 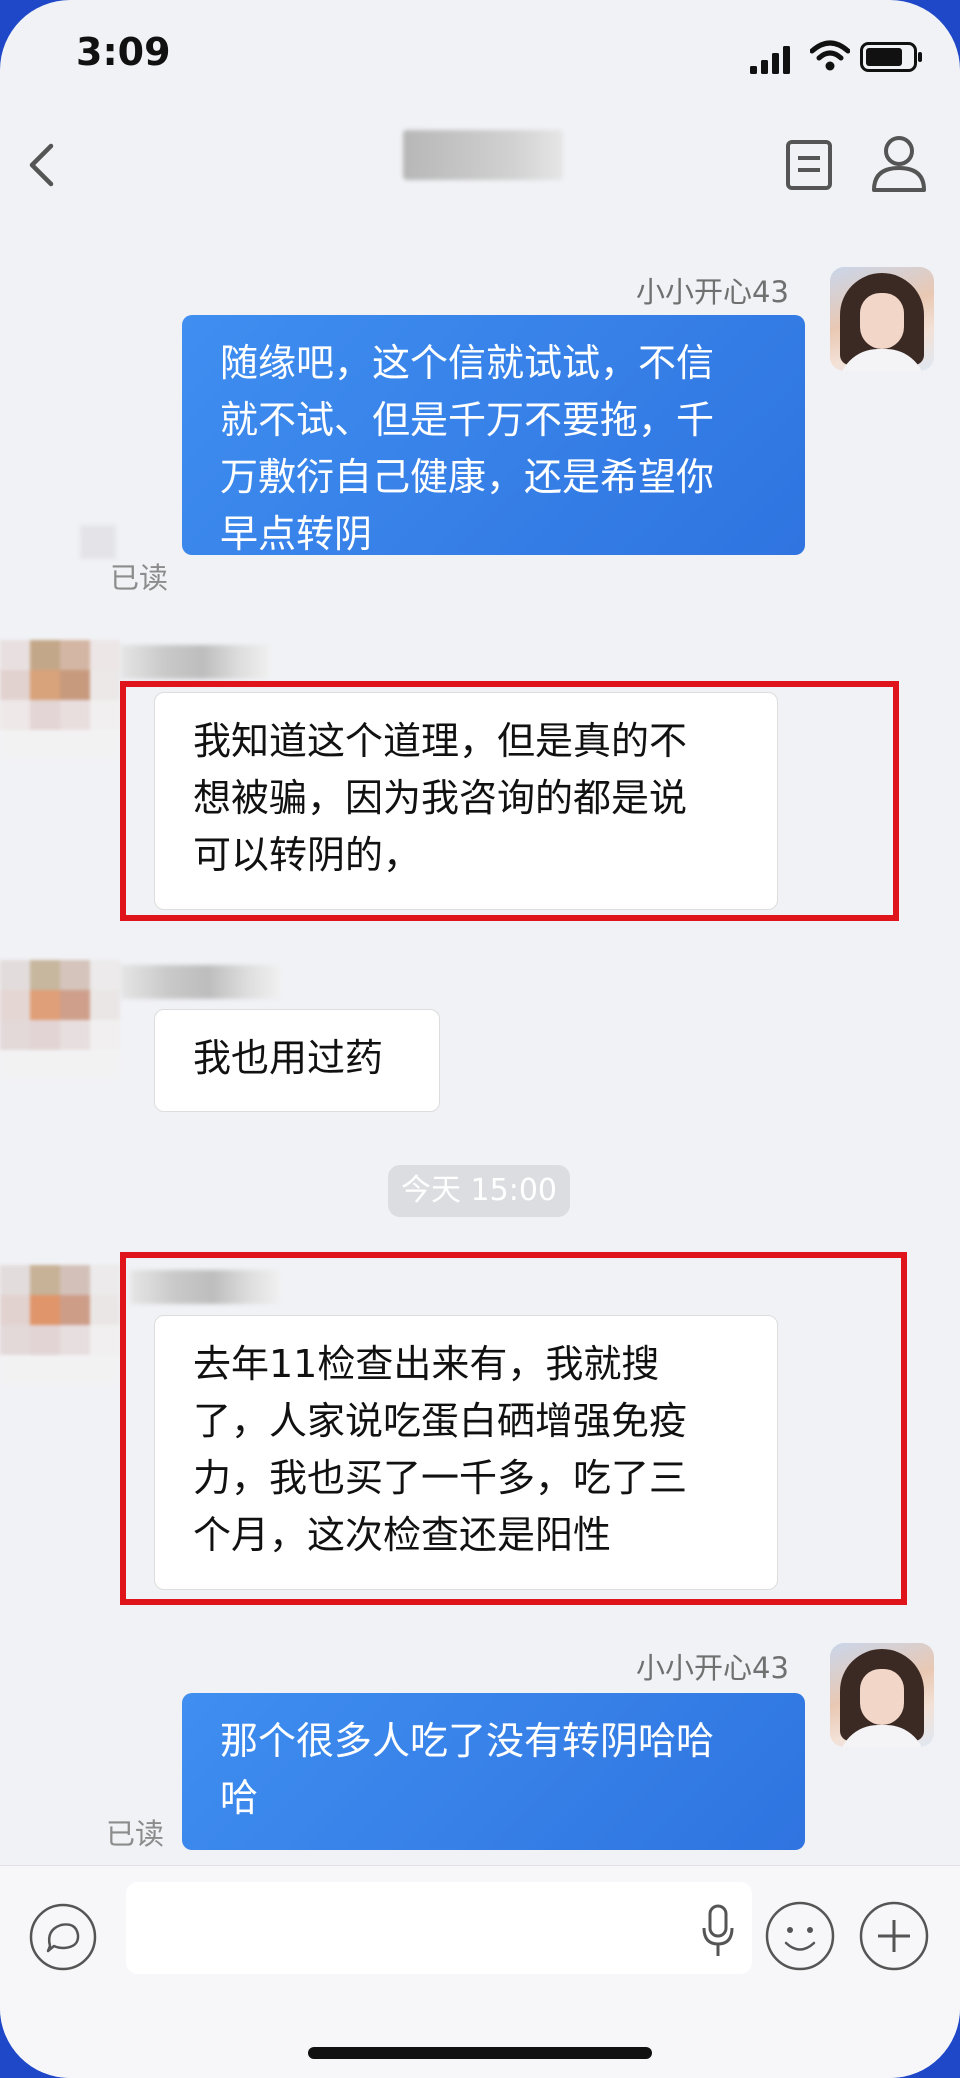 What do you see at coordinates (467, 420) in the screenshot?
I see `message-line: 就不试、但是千万不要拖，千` at bounding box center [467, 420].